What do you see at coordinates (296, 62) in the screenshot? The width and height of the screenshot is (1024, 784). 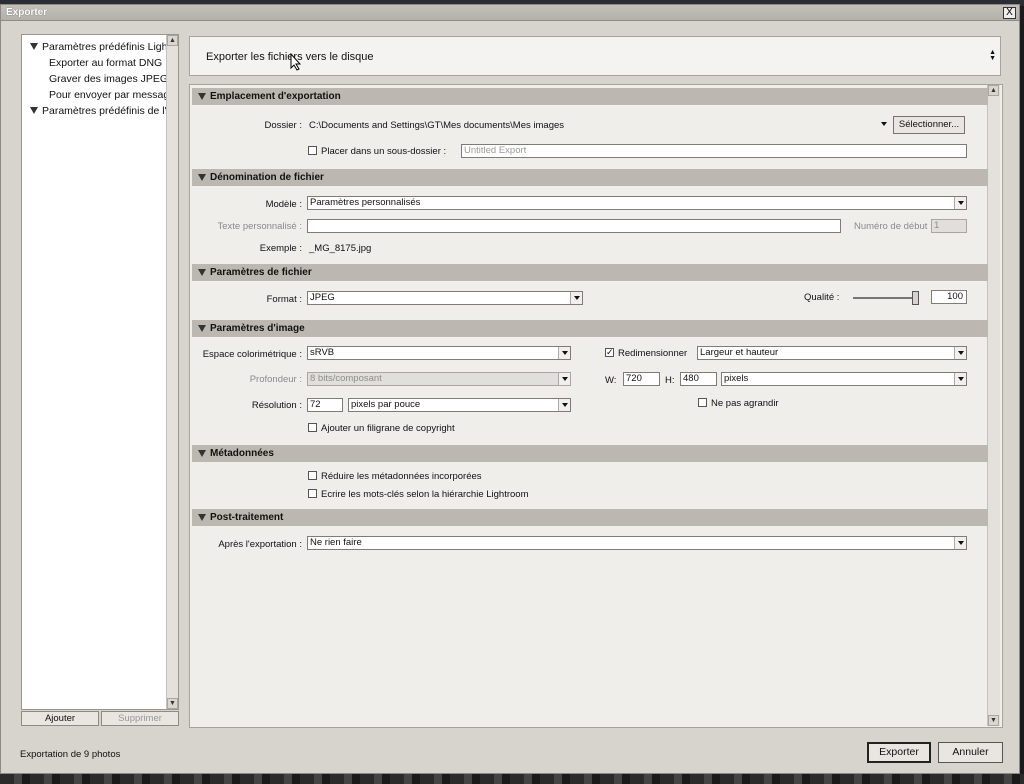 I see `mouse-cursor-icon` at bounding box center [296, 62].